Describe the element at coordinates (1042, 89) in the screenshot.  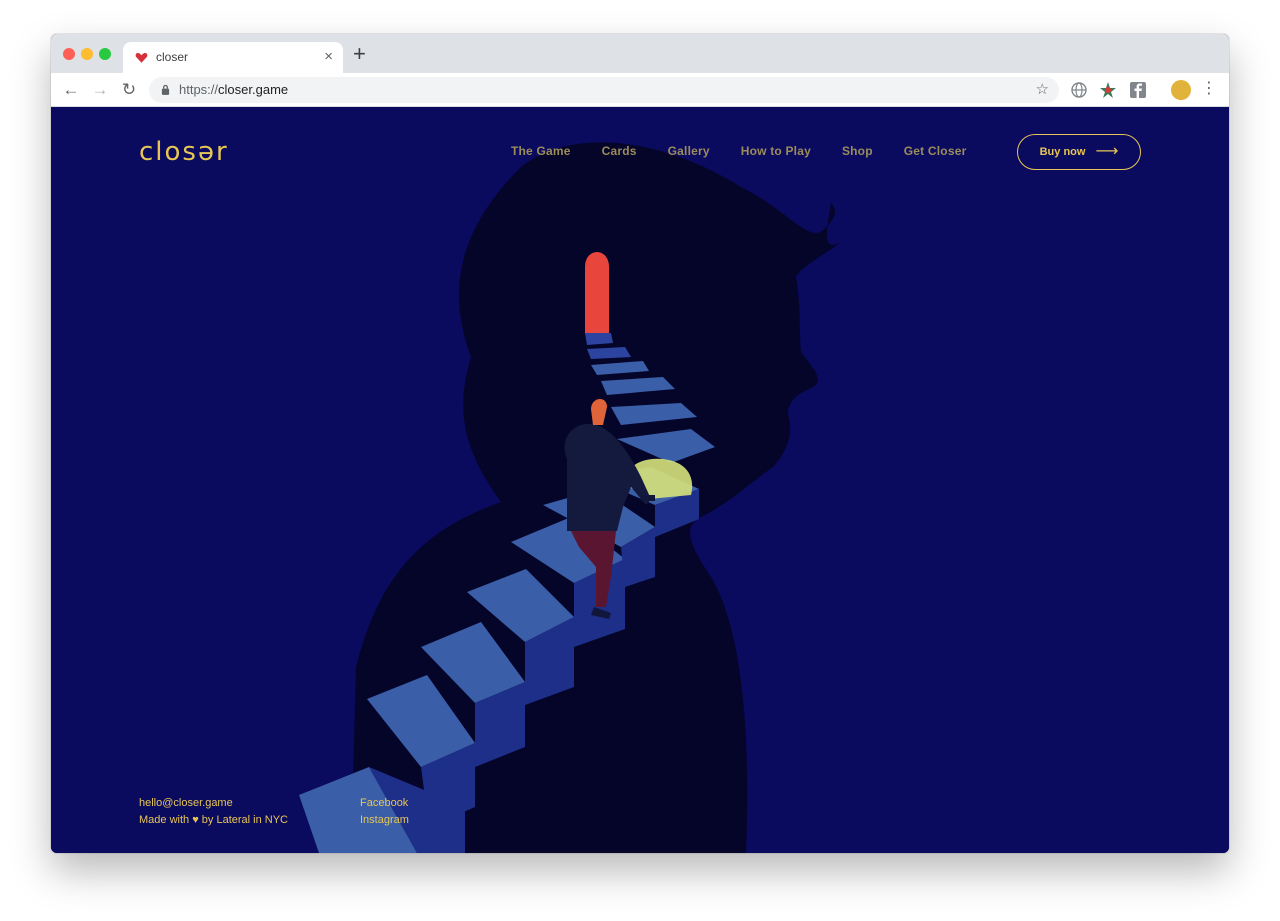
I see `star-icon: ☆` at that location.